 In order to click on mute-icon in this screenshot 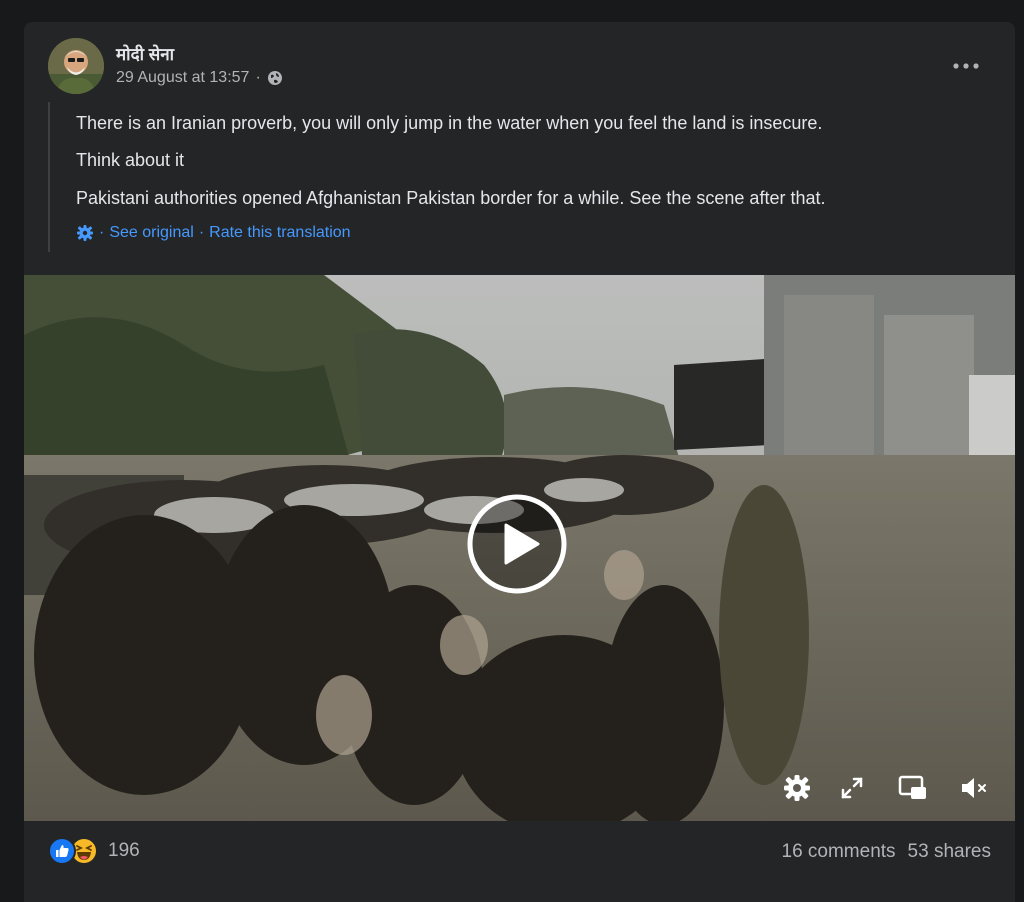, I will do `click(974, 788)`.